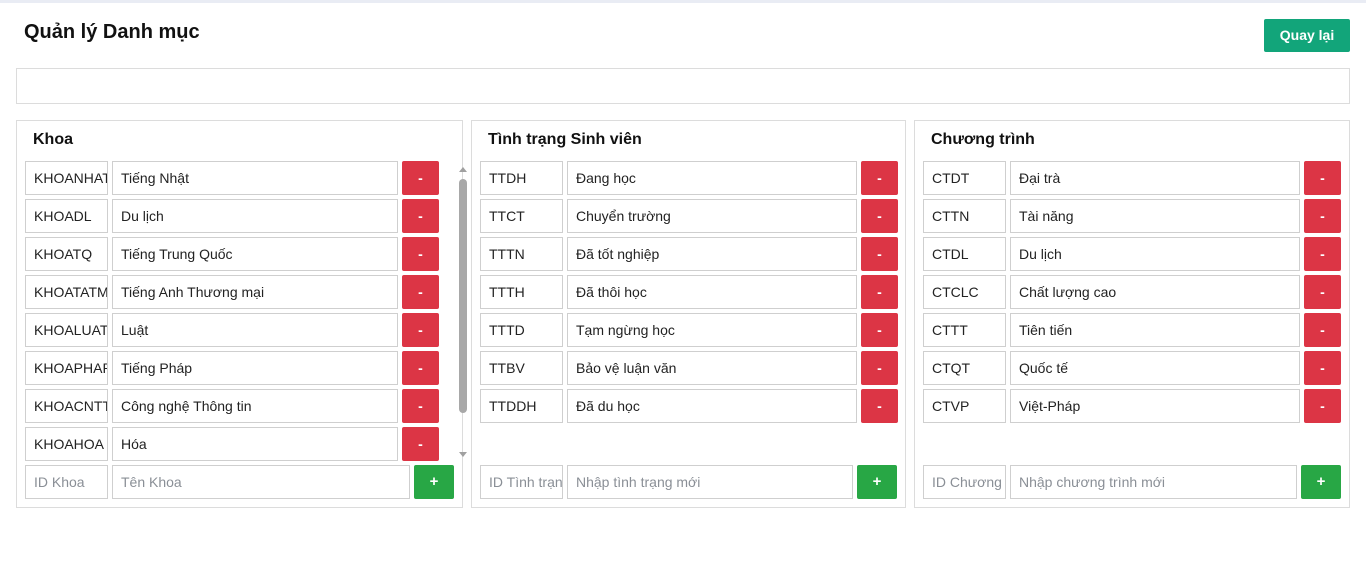 The height and width of the screenshot is (578, 1366). I want to click on list-item: KHOACNTT Công nghệ Thông tin -, so click(241, 406).